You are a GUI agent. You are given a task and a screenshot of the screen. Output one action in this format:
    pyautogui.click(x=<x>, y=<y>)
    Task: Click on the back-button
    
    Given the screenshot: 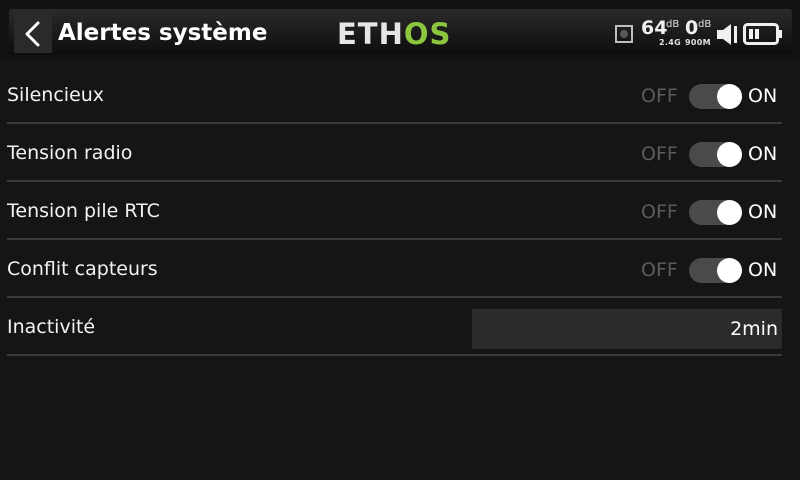 What is the action you would take?
    pyautogui.click(x=33, y=33)
    